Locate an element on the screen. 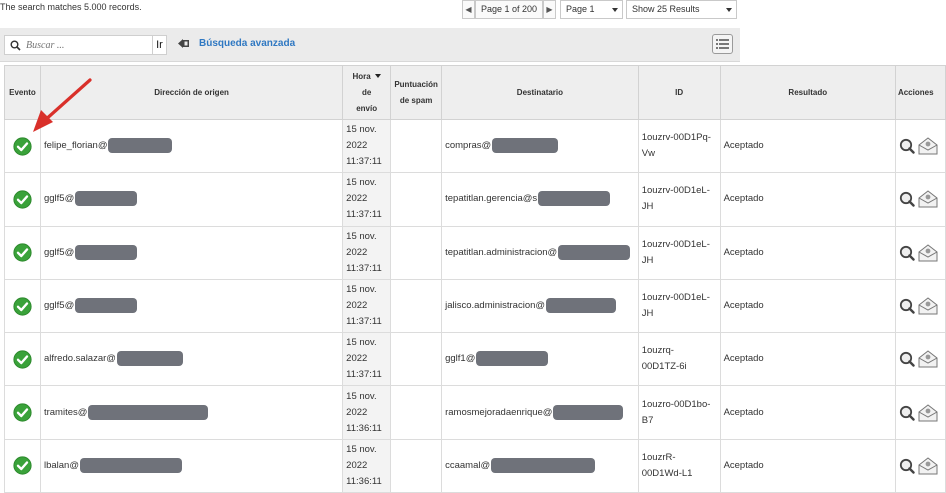  go-button: Ir is located at coordinates (160, 45).